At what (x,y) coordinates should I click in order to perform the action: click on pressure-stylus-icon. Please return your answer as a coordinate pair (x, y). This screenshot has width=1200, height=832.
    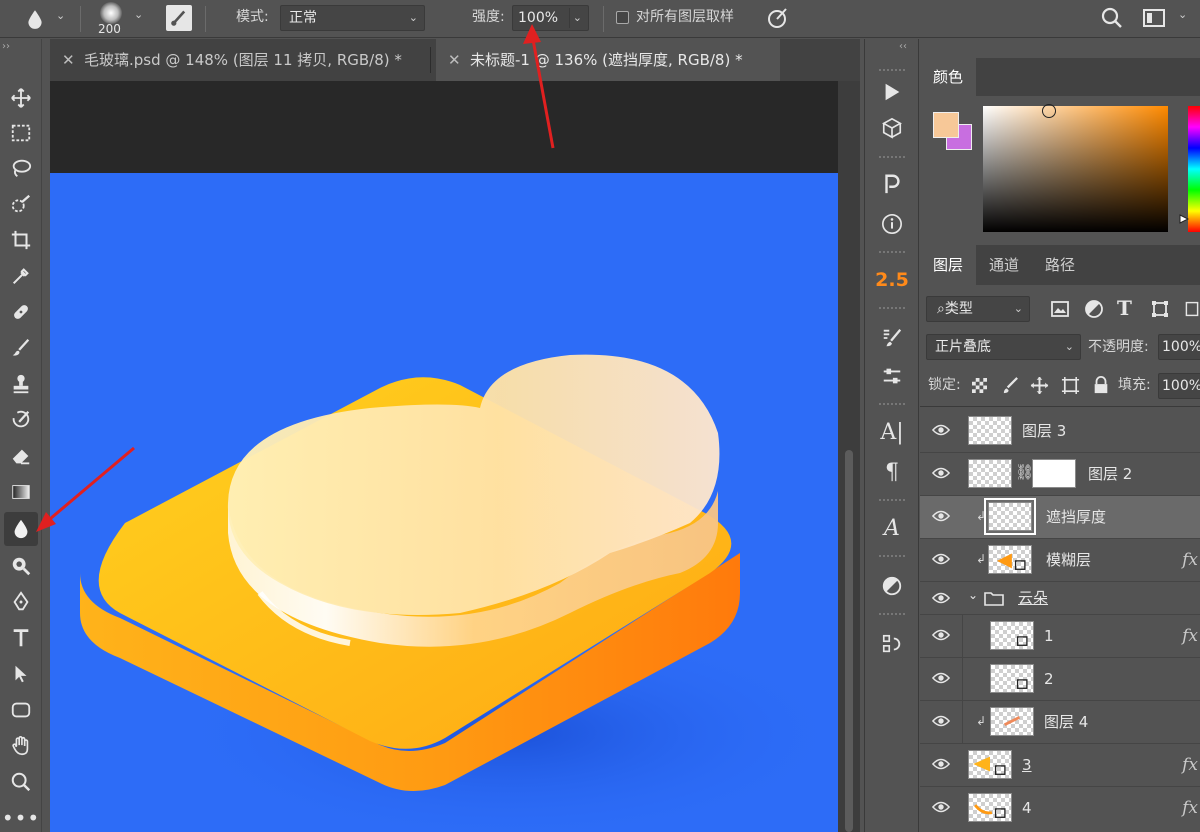
    Looking at the image, I should click on (778, 18).